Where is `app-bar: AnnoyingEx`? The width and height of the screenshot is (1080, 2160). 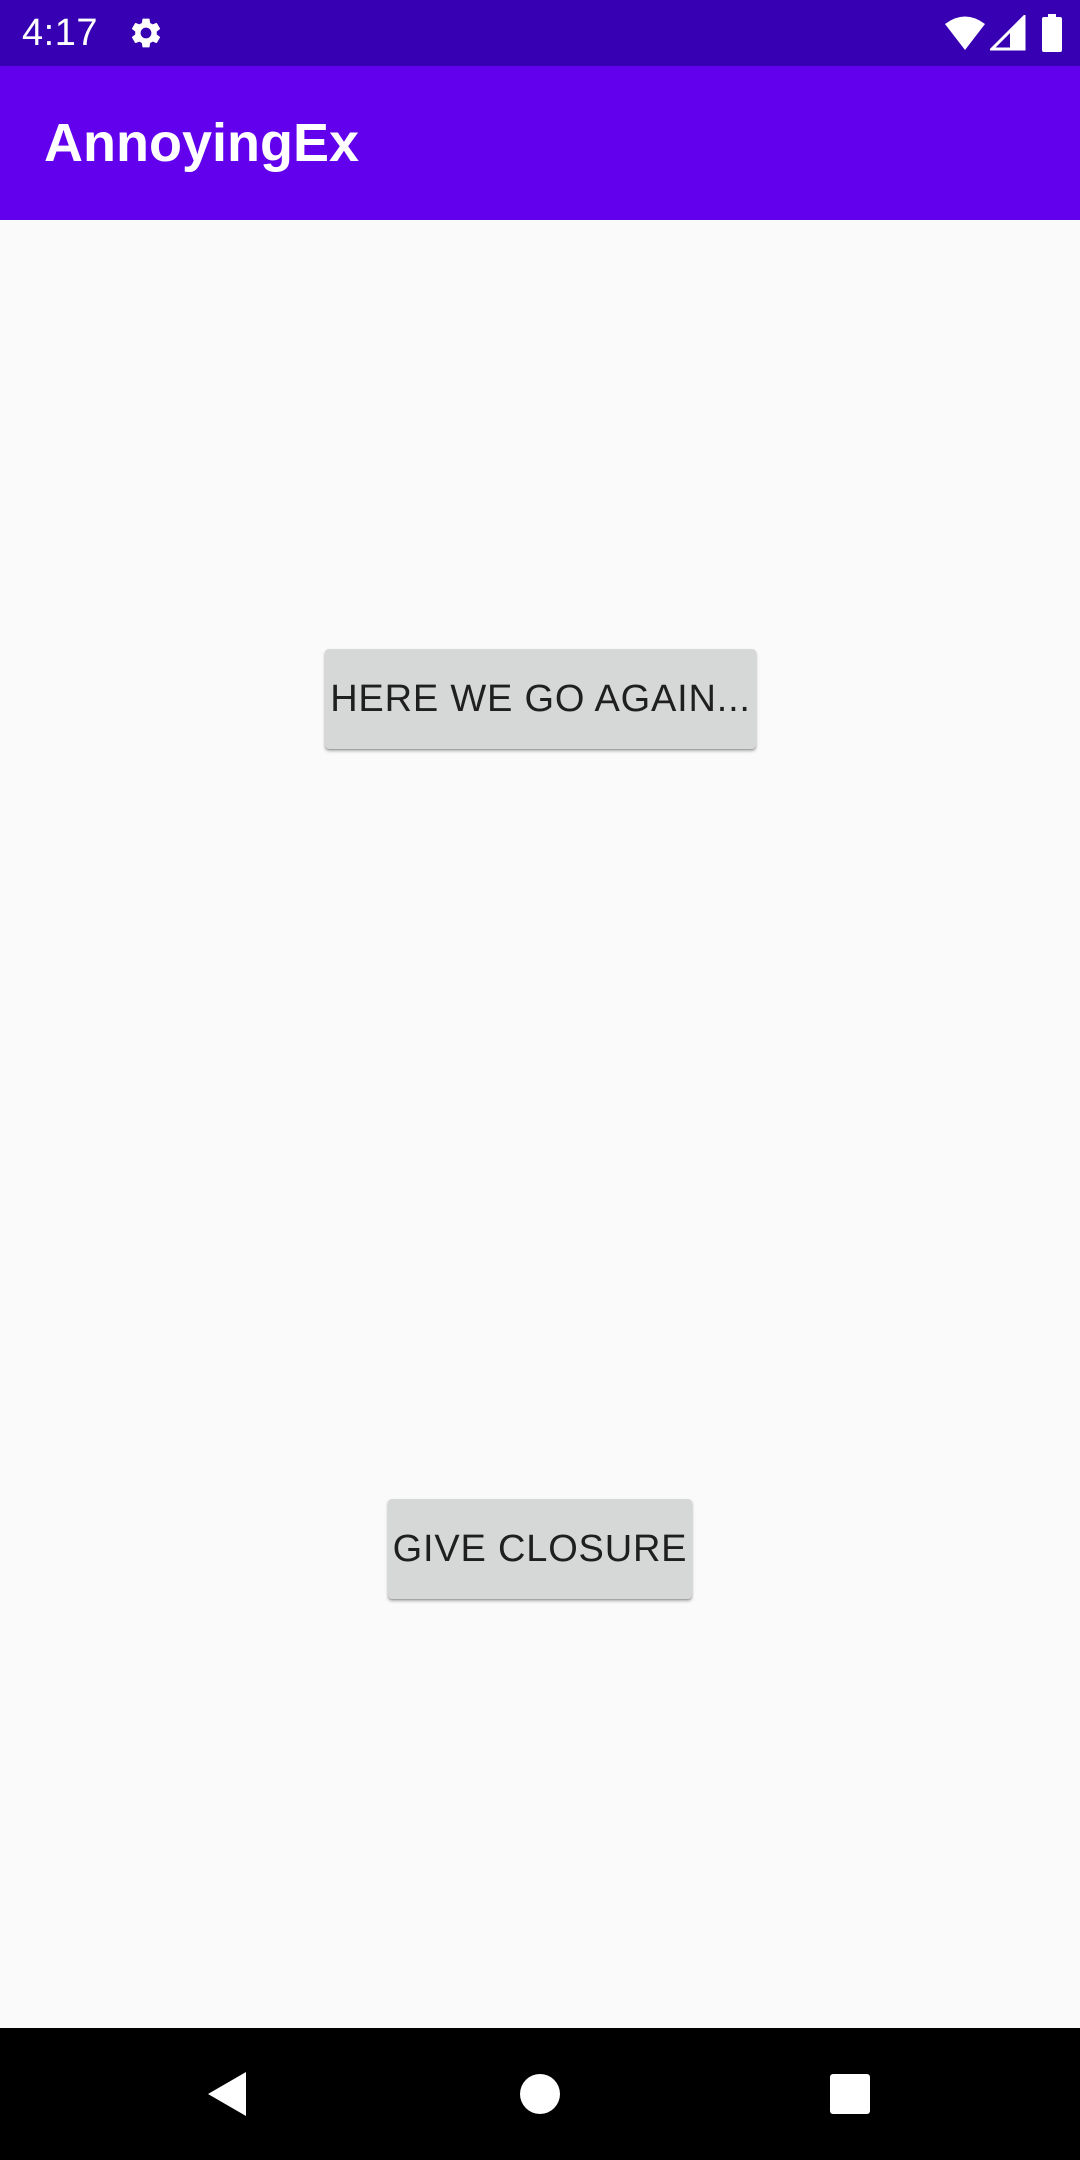 app-bar: AnnoyingEx is located at coordinates (540, 143).